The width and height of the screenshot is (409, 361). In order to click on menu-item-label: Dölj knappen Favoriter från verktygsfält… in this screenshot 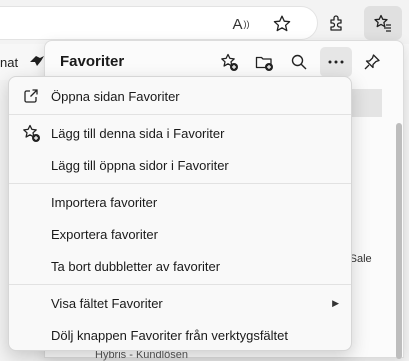, I will do `click(169, 335)`.